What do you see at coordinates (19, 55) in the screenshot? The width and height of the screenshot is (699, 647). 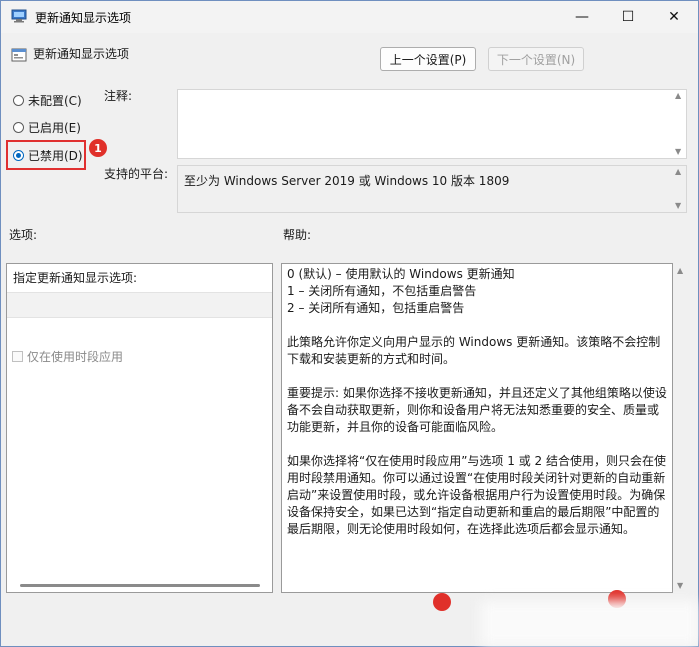 I see `policy-setting-icon` at bounding box center [19, 55].